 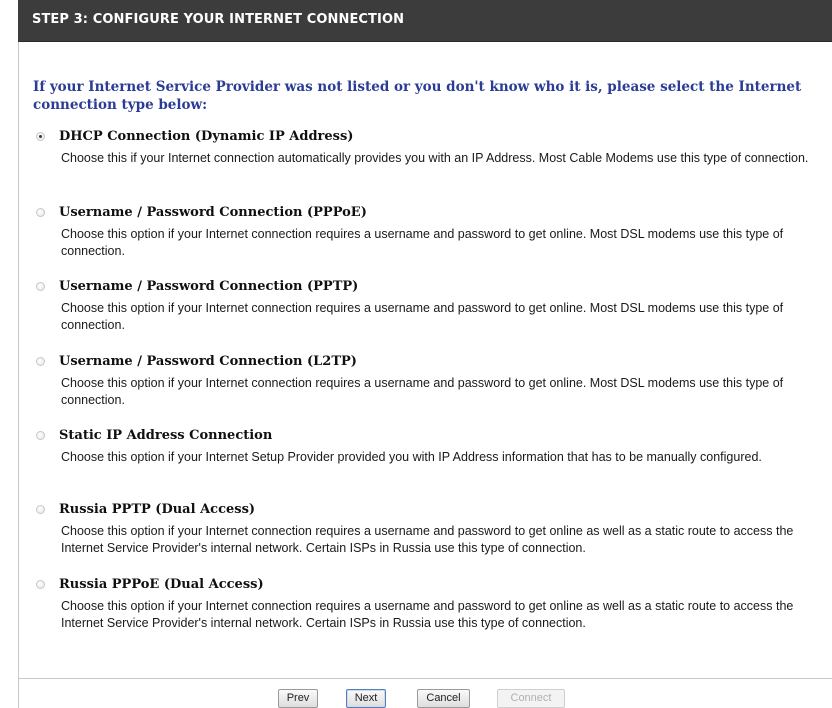 I want to click on option-label: DHCP Connection (Dynamic IP Address), so click(x=206, y=136).